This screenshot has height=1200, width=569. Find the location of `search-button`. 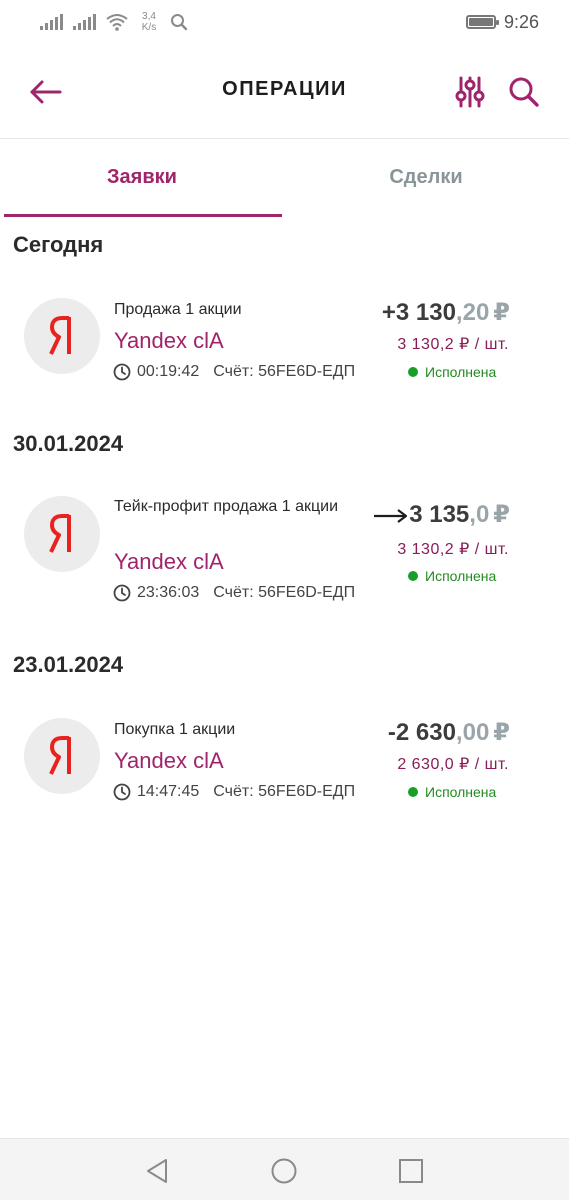

search-button is located at coordinates (524, 92).